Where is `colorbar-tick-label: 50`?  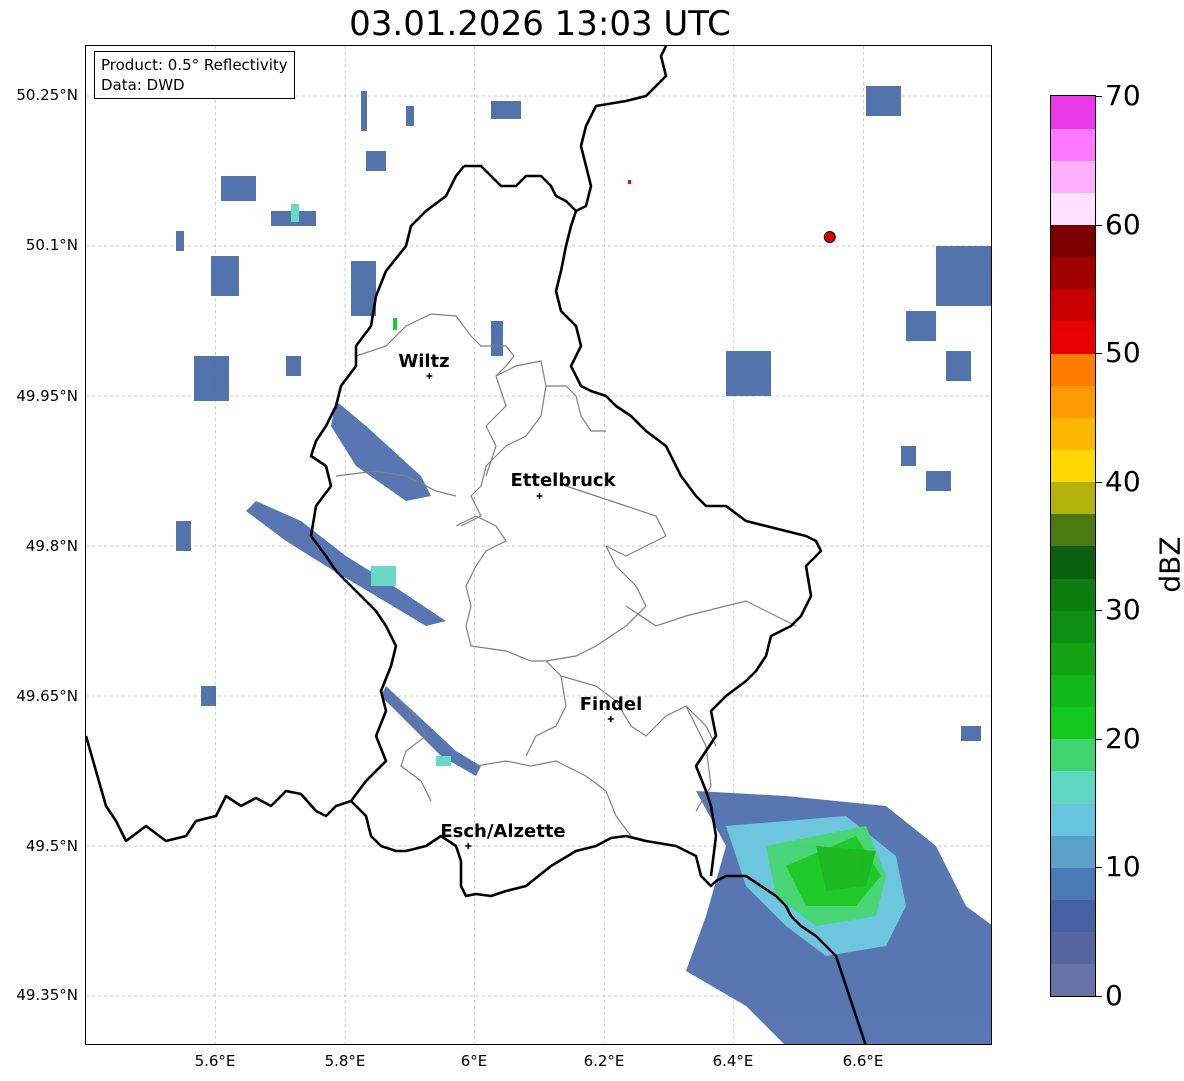
colorbar-tick-label: 50 is located at coordinates (1123, 353).